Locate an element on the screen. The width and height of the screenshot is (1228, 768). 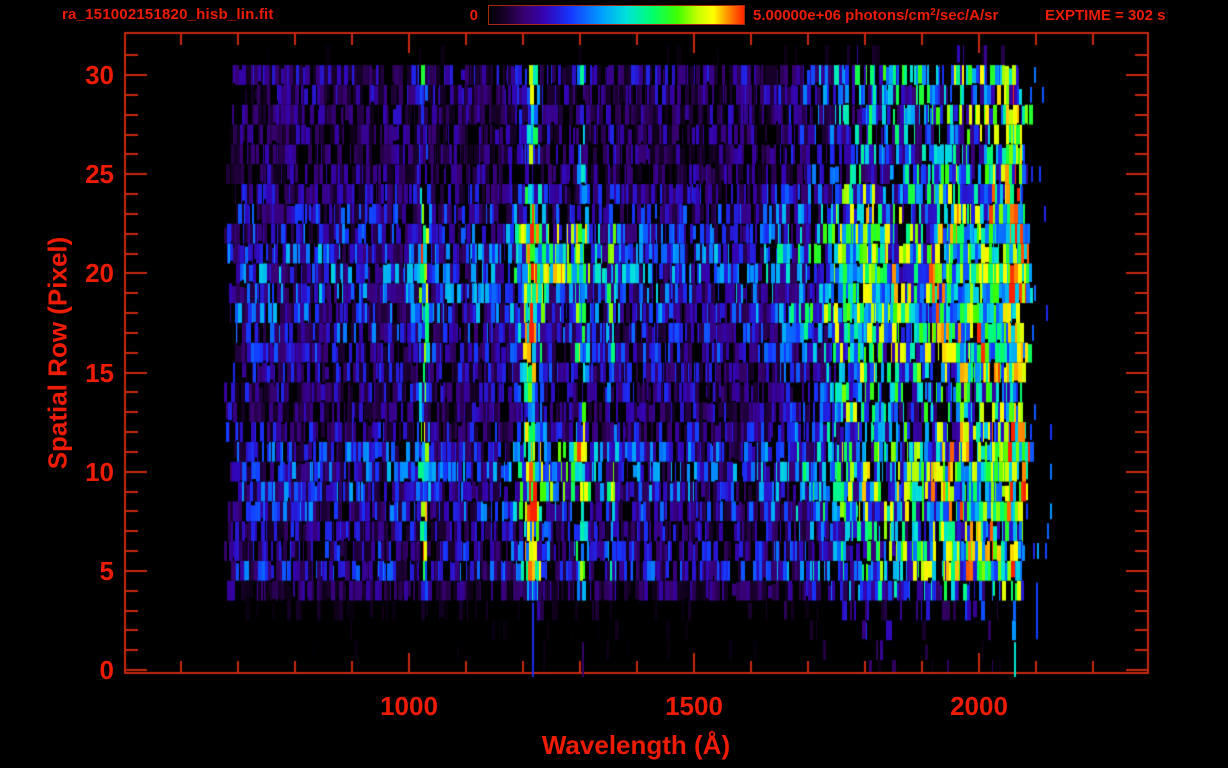
y-tick-label: 25 is located at coordinates (99, 174).